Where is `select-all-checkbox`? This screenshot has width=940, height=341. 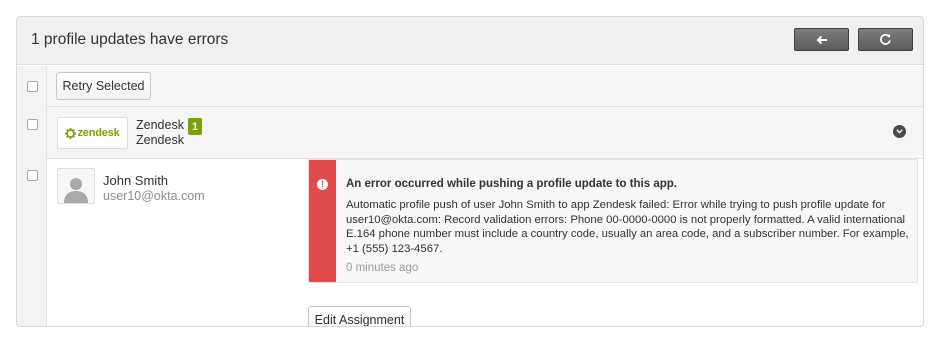 select-all-checkbox is located at coordinates (32, 86).